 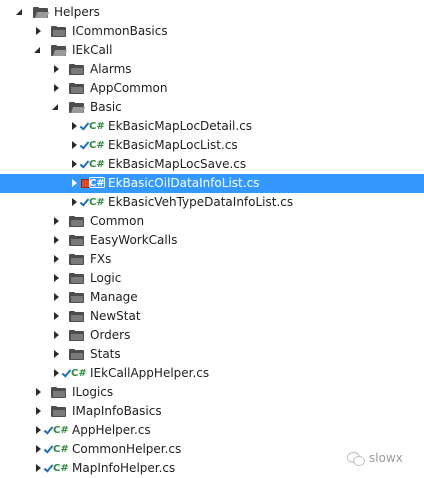 I want to click on tree-folder-item: ICommonBasics, so click(x=212, y=31).